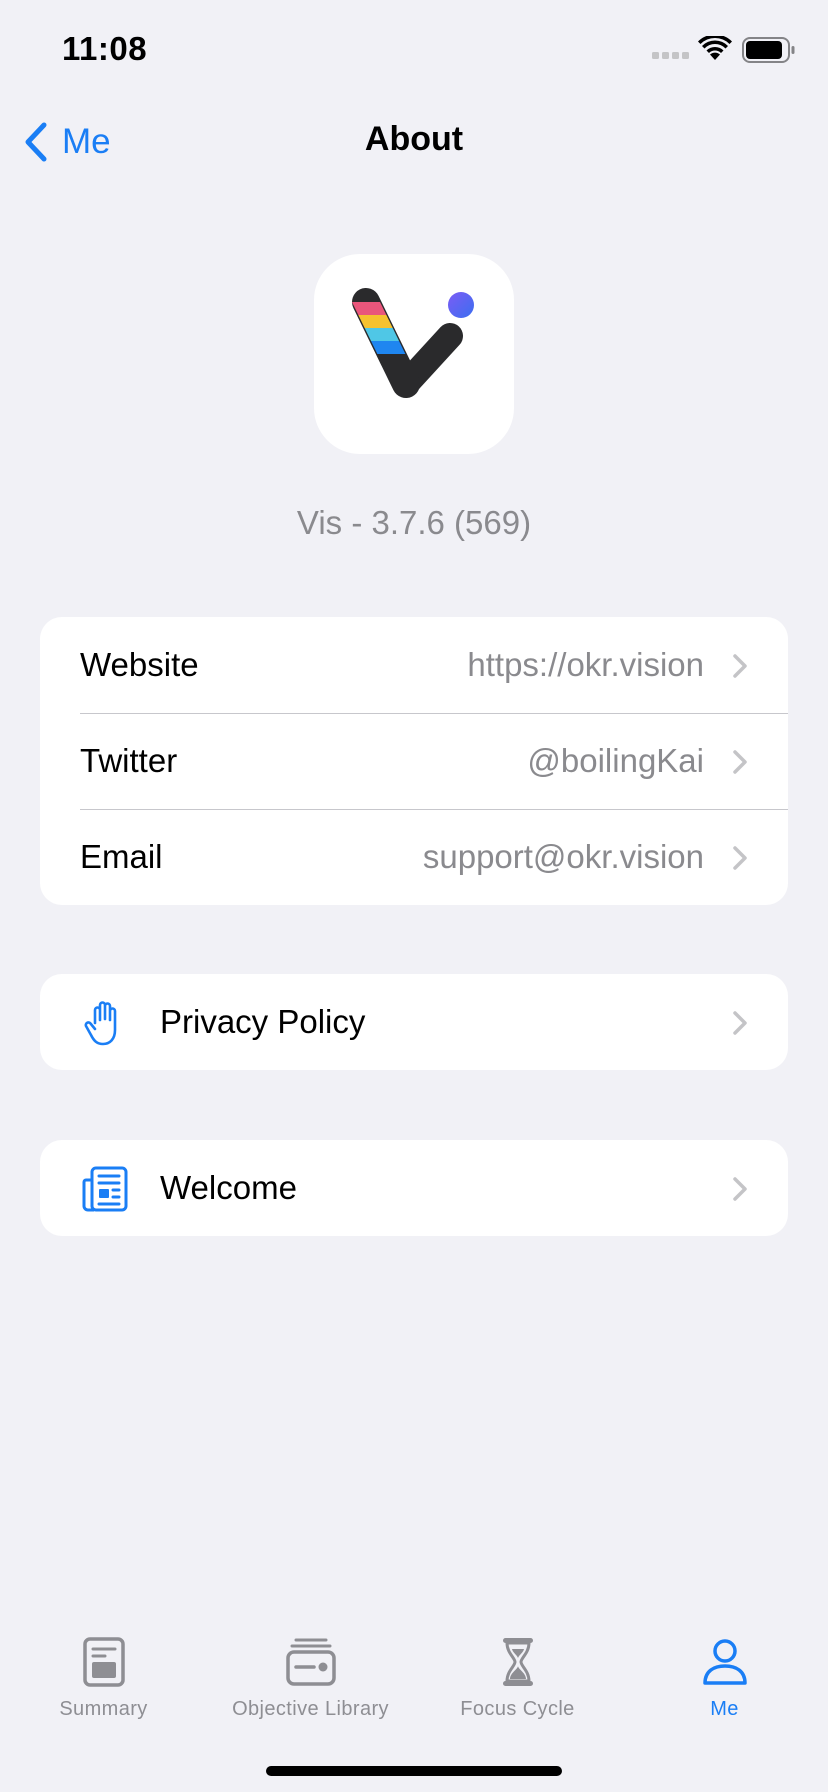  What do you see at coordinates (310, 1689) in the screenshot?
I see `tab-objective-library: Objective Library` at bounding box center [310, 1689].